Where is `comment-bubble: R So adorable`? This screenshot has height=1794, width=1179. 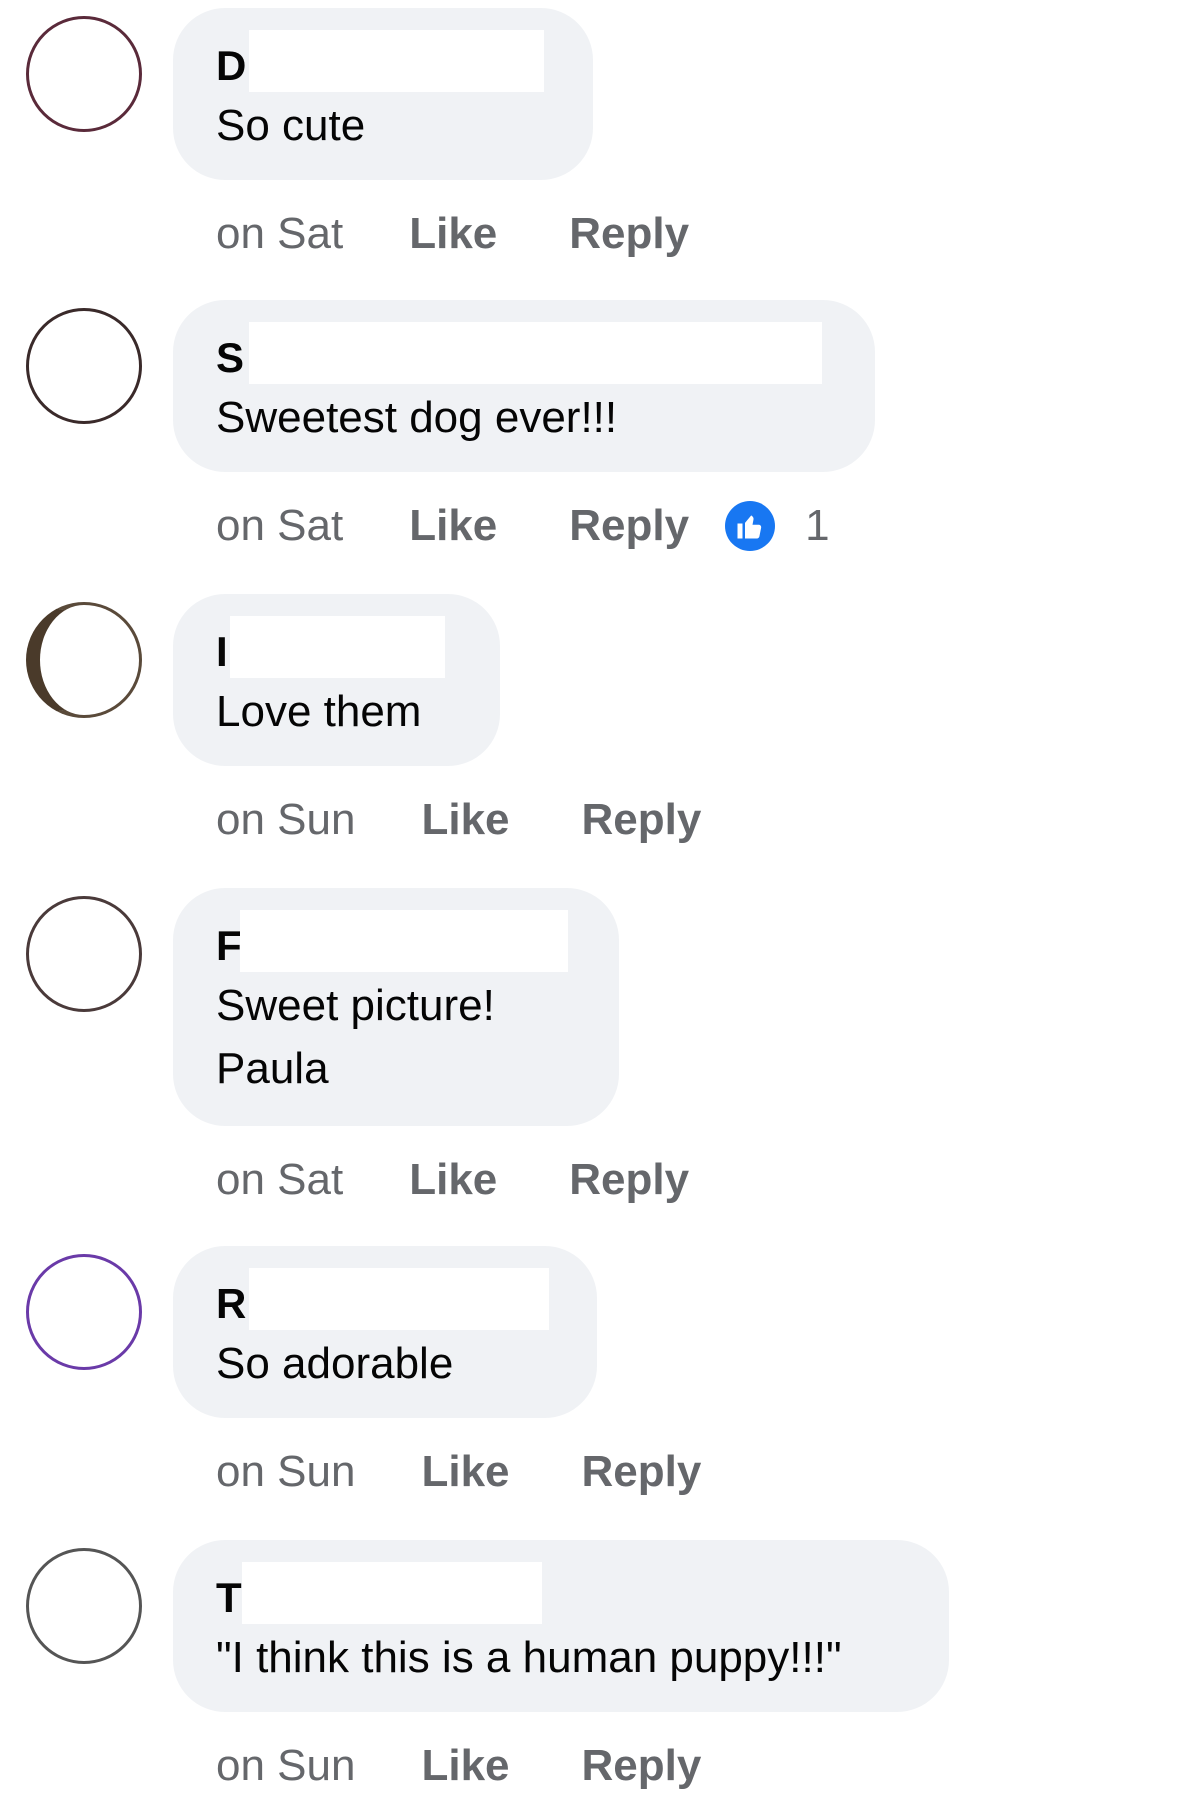
comment-bubble: R So adorable is located at coordinates (385, 1332).